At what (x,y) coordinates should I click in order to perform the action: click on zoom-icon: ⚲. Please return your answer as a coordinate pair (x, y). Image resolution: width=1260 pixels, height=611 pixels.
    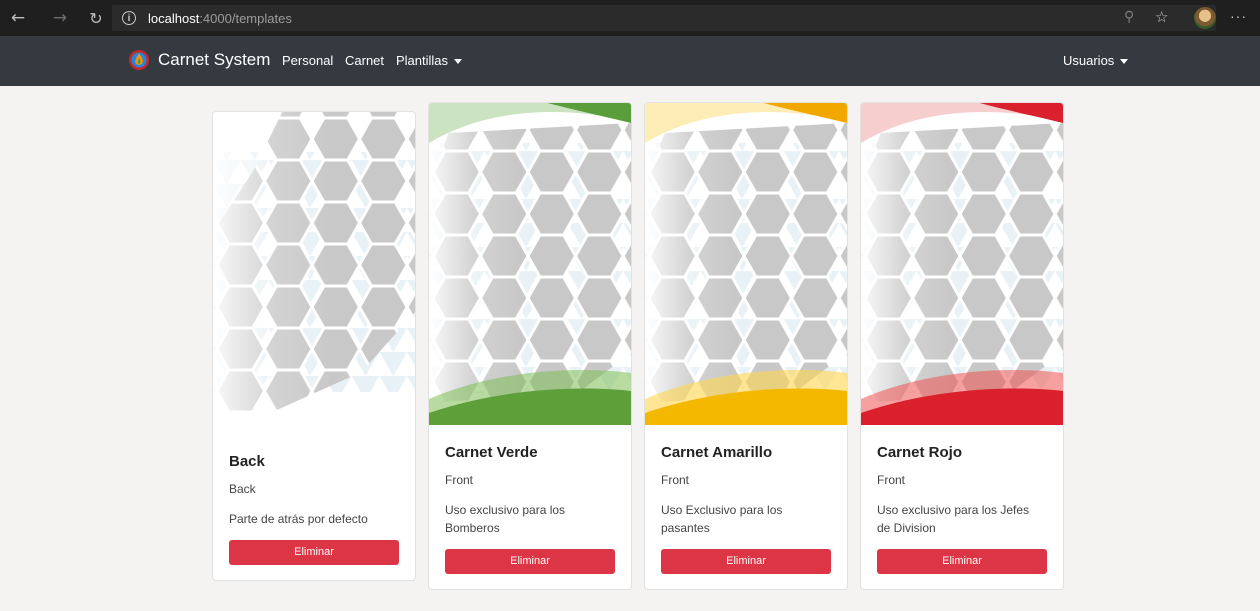
    Looking at the image, I should click on (1129, 17).